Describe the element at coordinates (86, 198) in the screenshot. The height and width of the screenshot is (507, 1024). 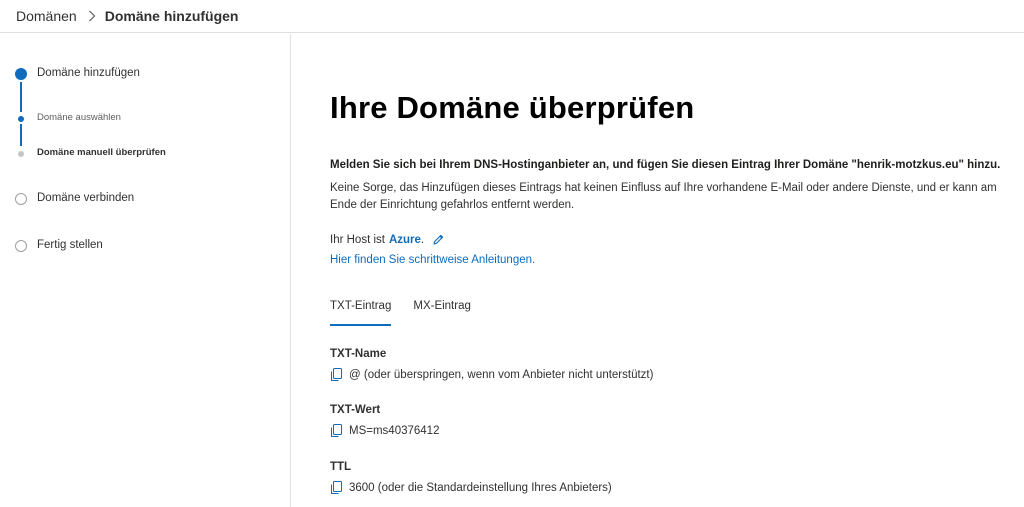
I see `step-label: Domäne verbinden` at that location.